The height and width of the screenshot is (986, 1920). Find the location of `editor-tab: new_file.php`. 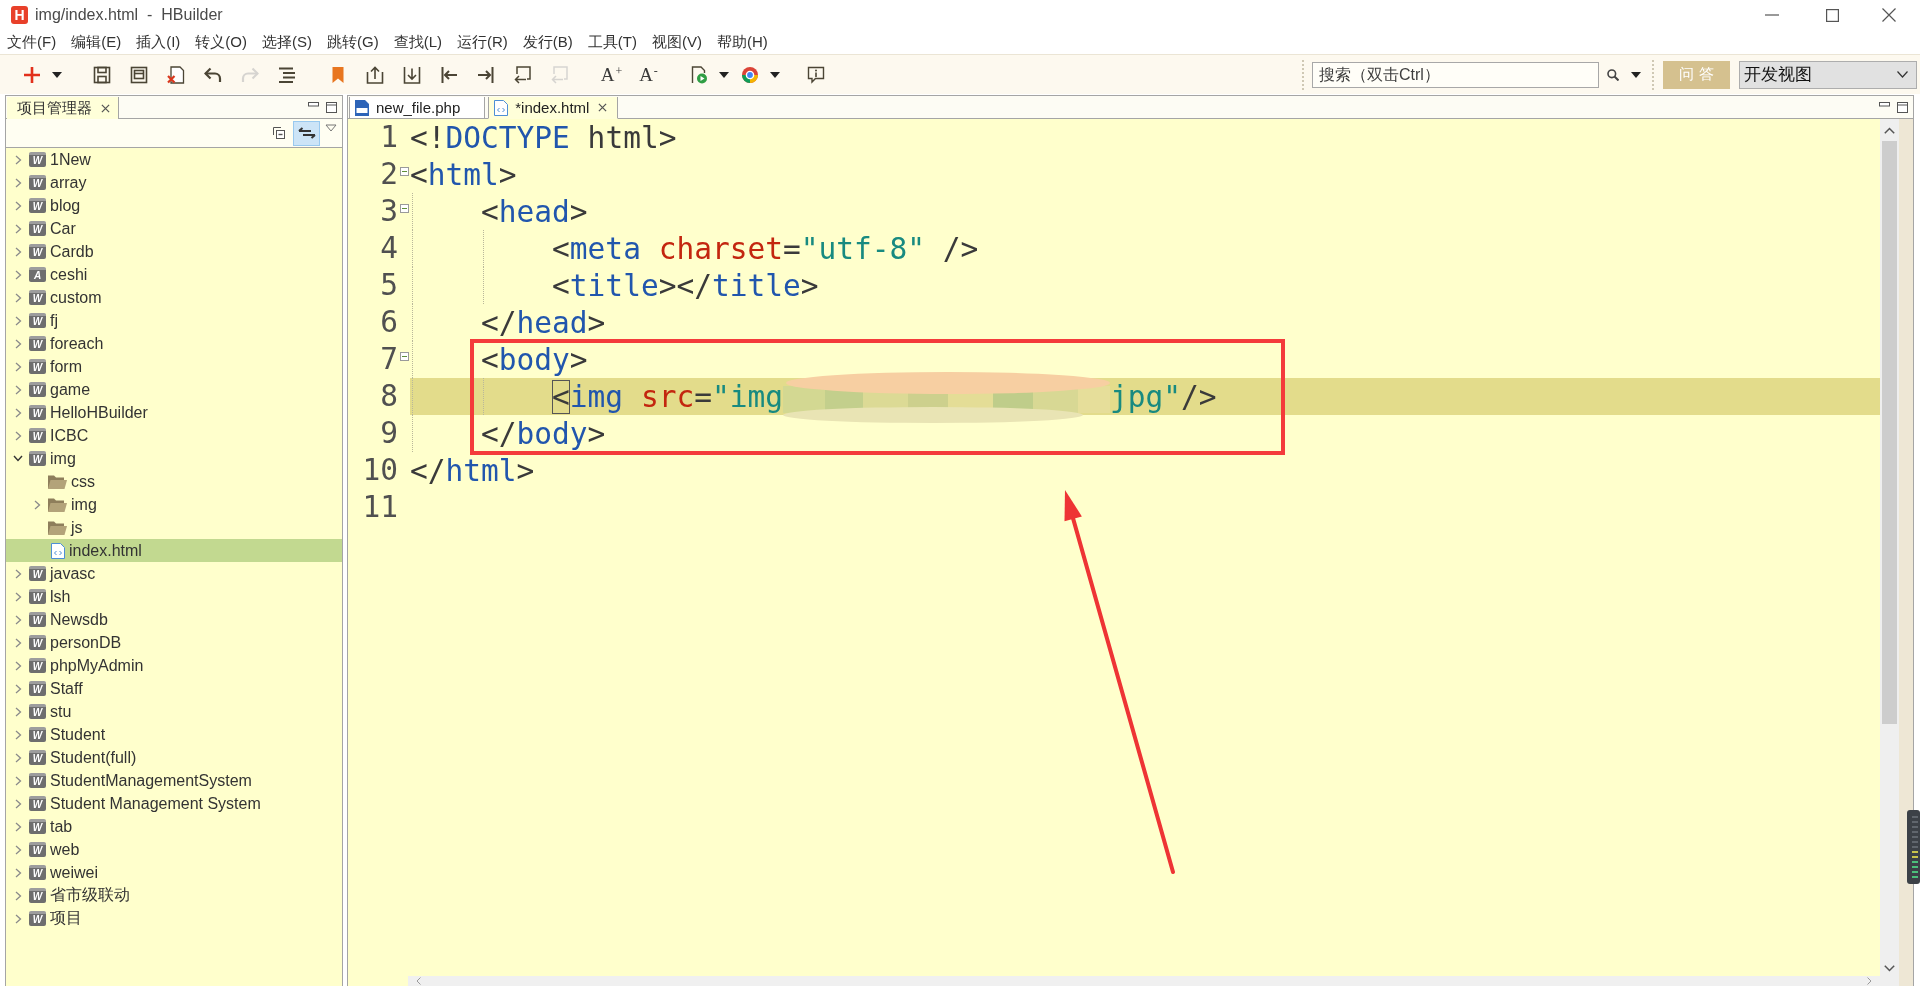

editor-tab: new_file.php is located at coordinates (417, 108).